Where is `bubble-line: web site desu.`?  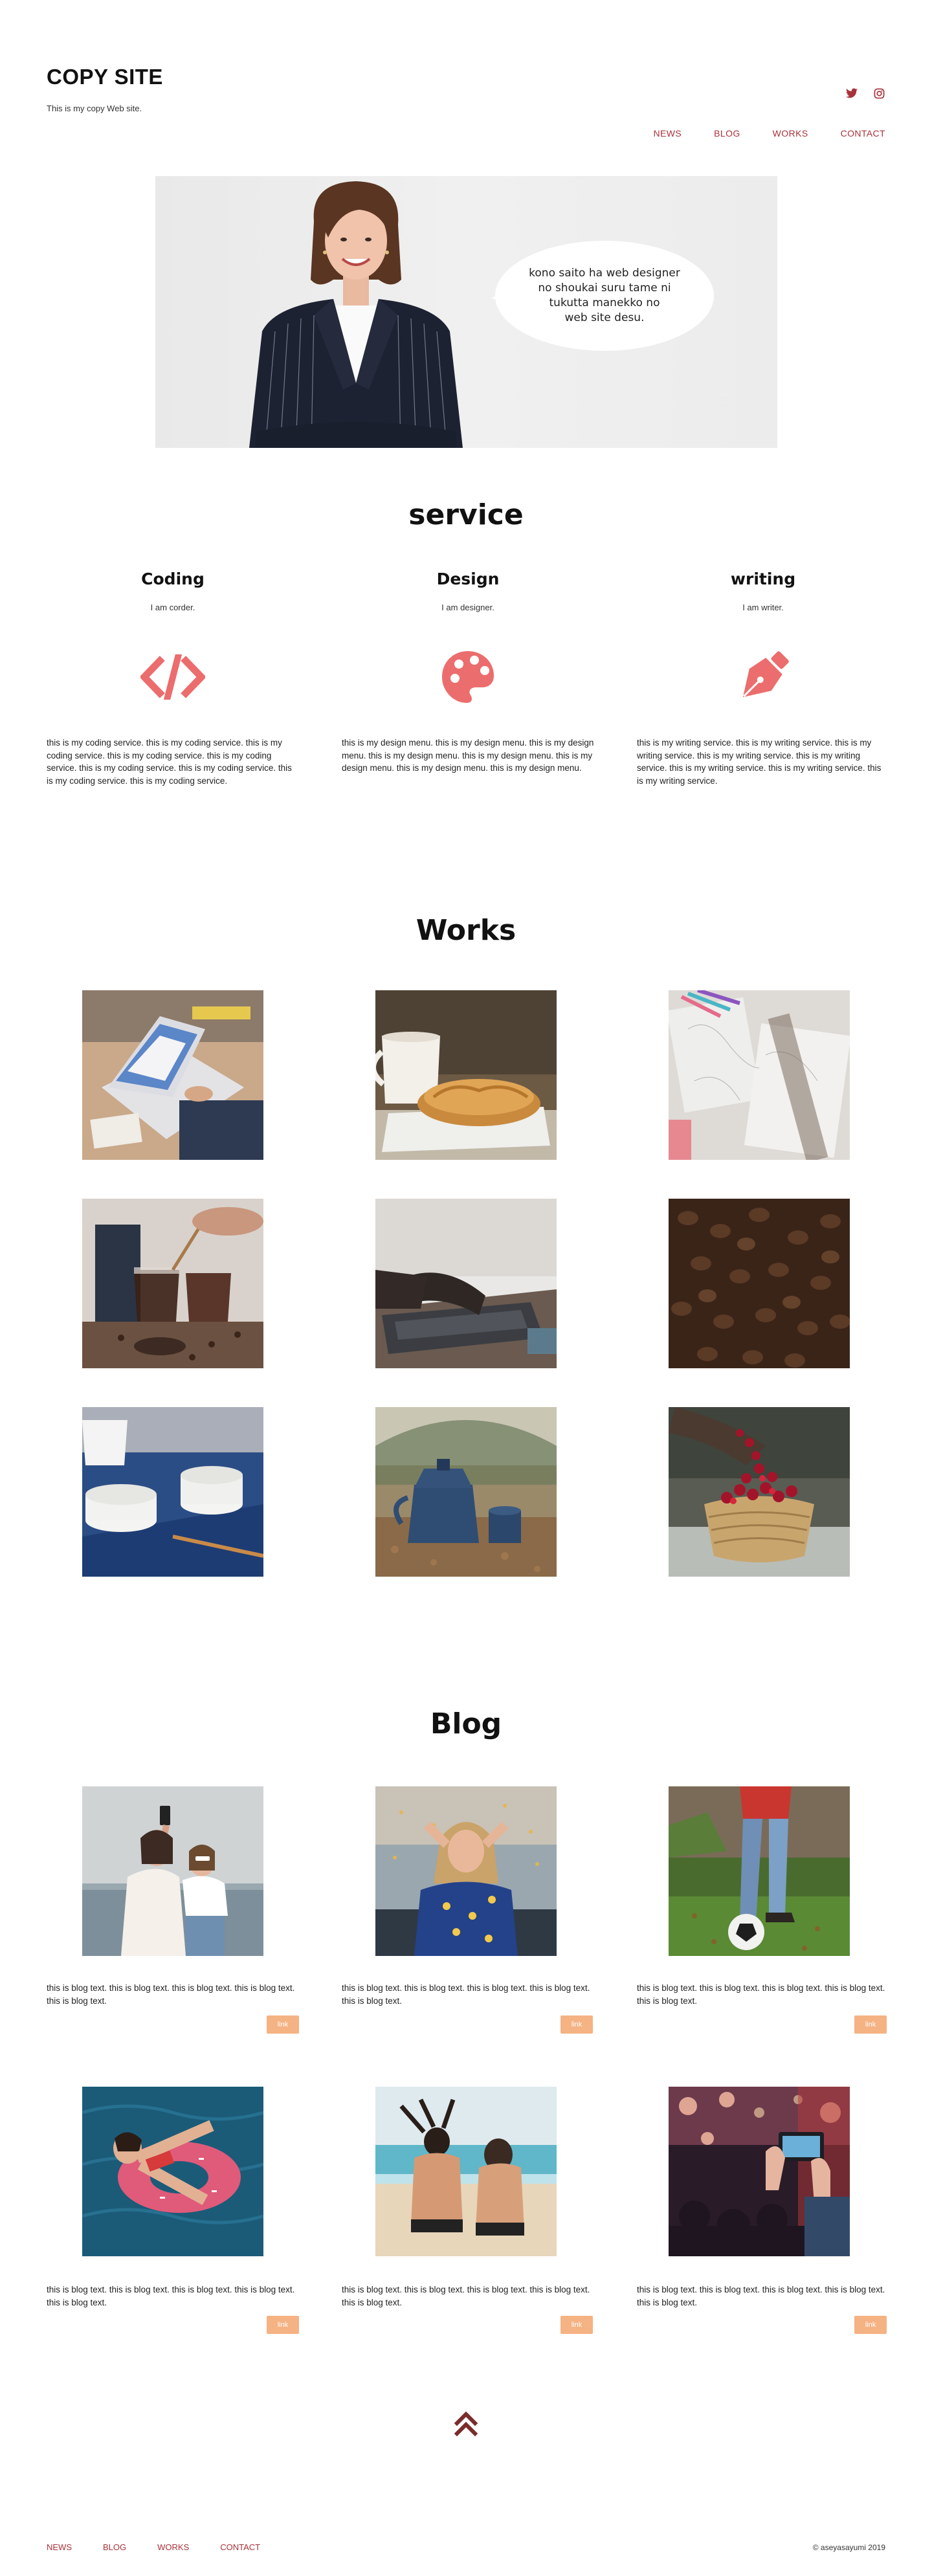
bubble-line: web site desu. is located at coordinates (604, 317).